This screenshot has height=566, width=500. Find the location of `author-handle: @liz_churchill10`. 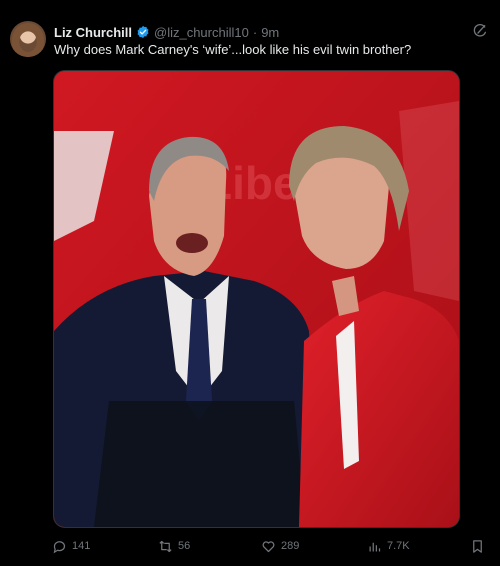

author-handle: @liz_churchill10 is located at coordinates (201, 32).